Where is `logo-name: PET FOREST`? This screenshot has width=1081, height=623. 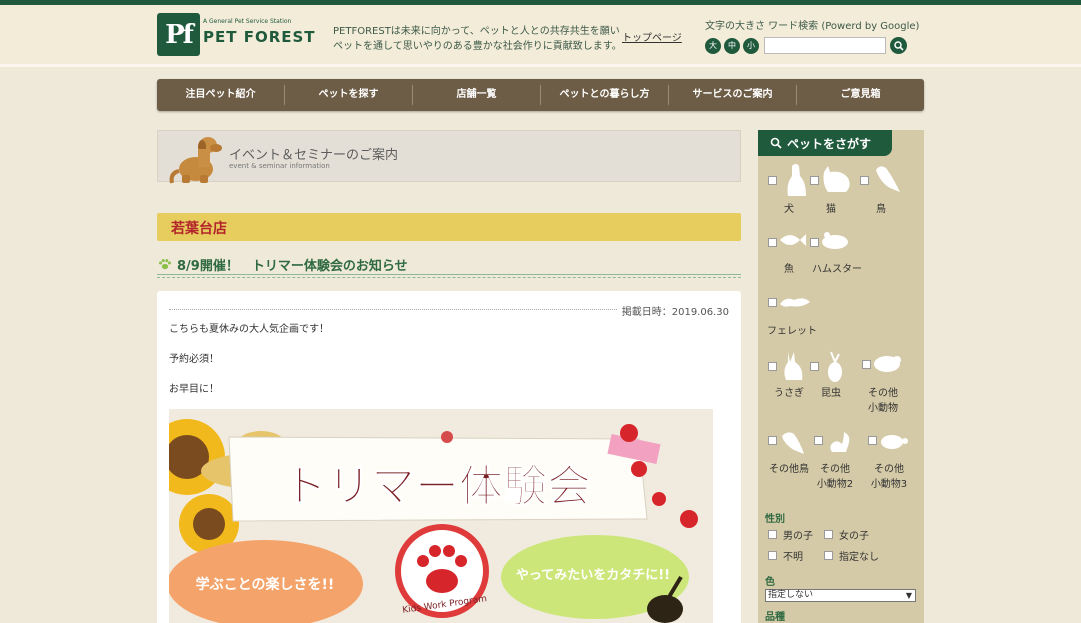
logo-name: PET FOREST is located at coordinates (259, 37).